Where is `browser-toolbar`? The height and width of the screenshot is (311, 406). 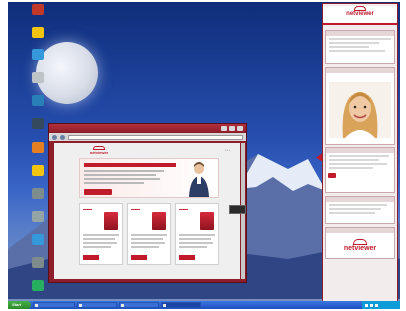 browser-toolbar is located at coordinates (147, 137).